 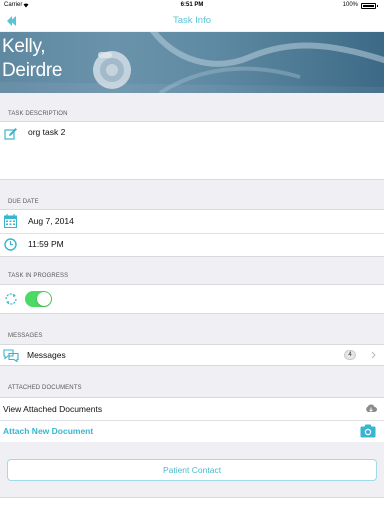 What do you see at coordinates (350, 5) in the screenshot?
I see `battery-percentage: 100%` at bounding box center [350, 5].